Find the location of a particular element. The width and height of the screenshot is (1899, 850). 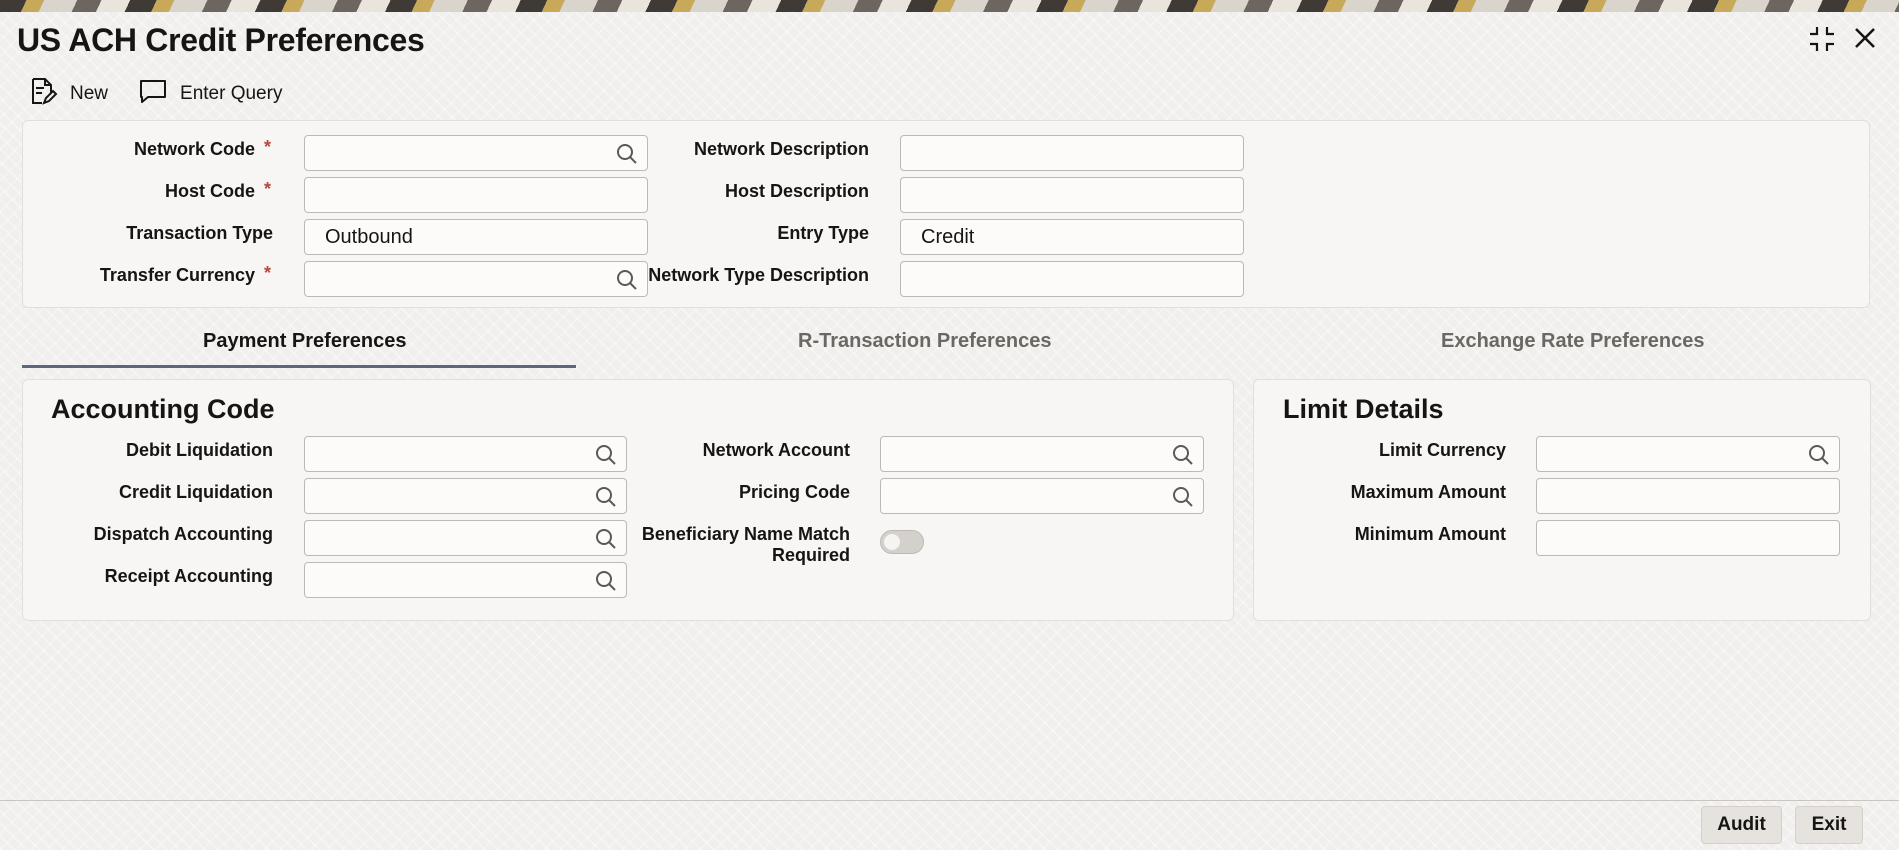

transaction-type-label: Transaction Type is located at coordinates (199, 233).